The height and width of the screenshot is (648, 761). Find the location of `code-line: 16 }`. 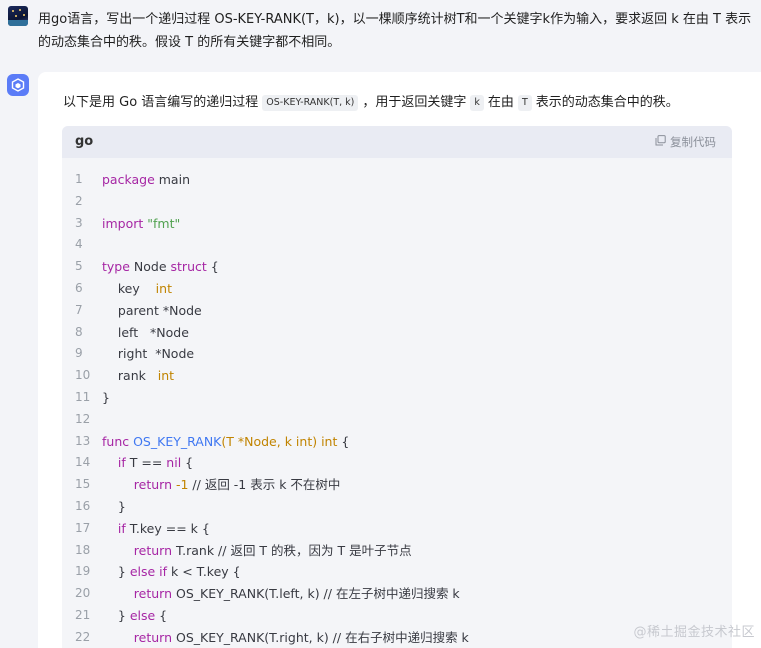

code-line: 16 } is located at coordinates (397, 507).